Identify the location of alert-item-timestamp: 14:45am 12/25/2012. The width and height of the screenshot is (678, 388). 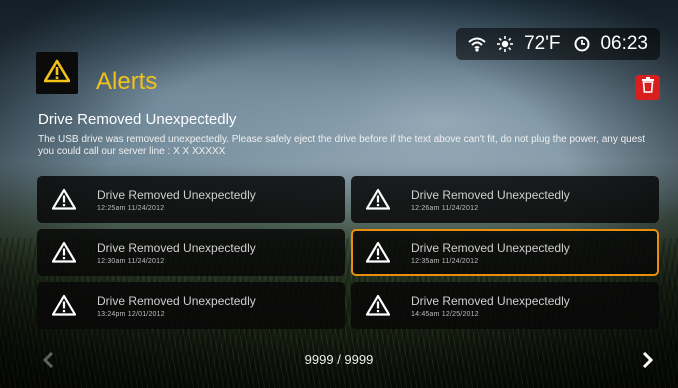
(445, 314).